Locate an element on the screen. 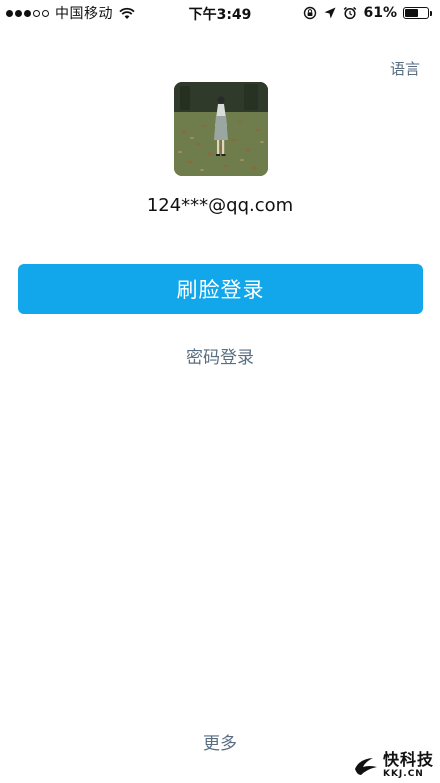 This screenshot has height=783, width=440. orientation-lock-icon is located at coordinates (310, 13).